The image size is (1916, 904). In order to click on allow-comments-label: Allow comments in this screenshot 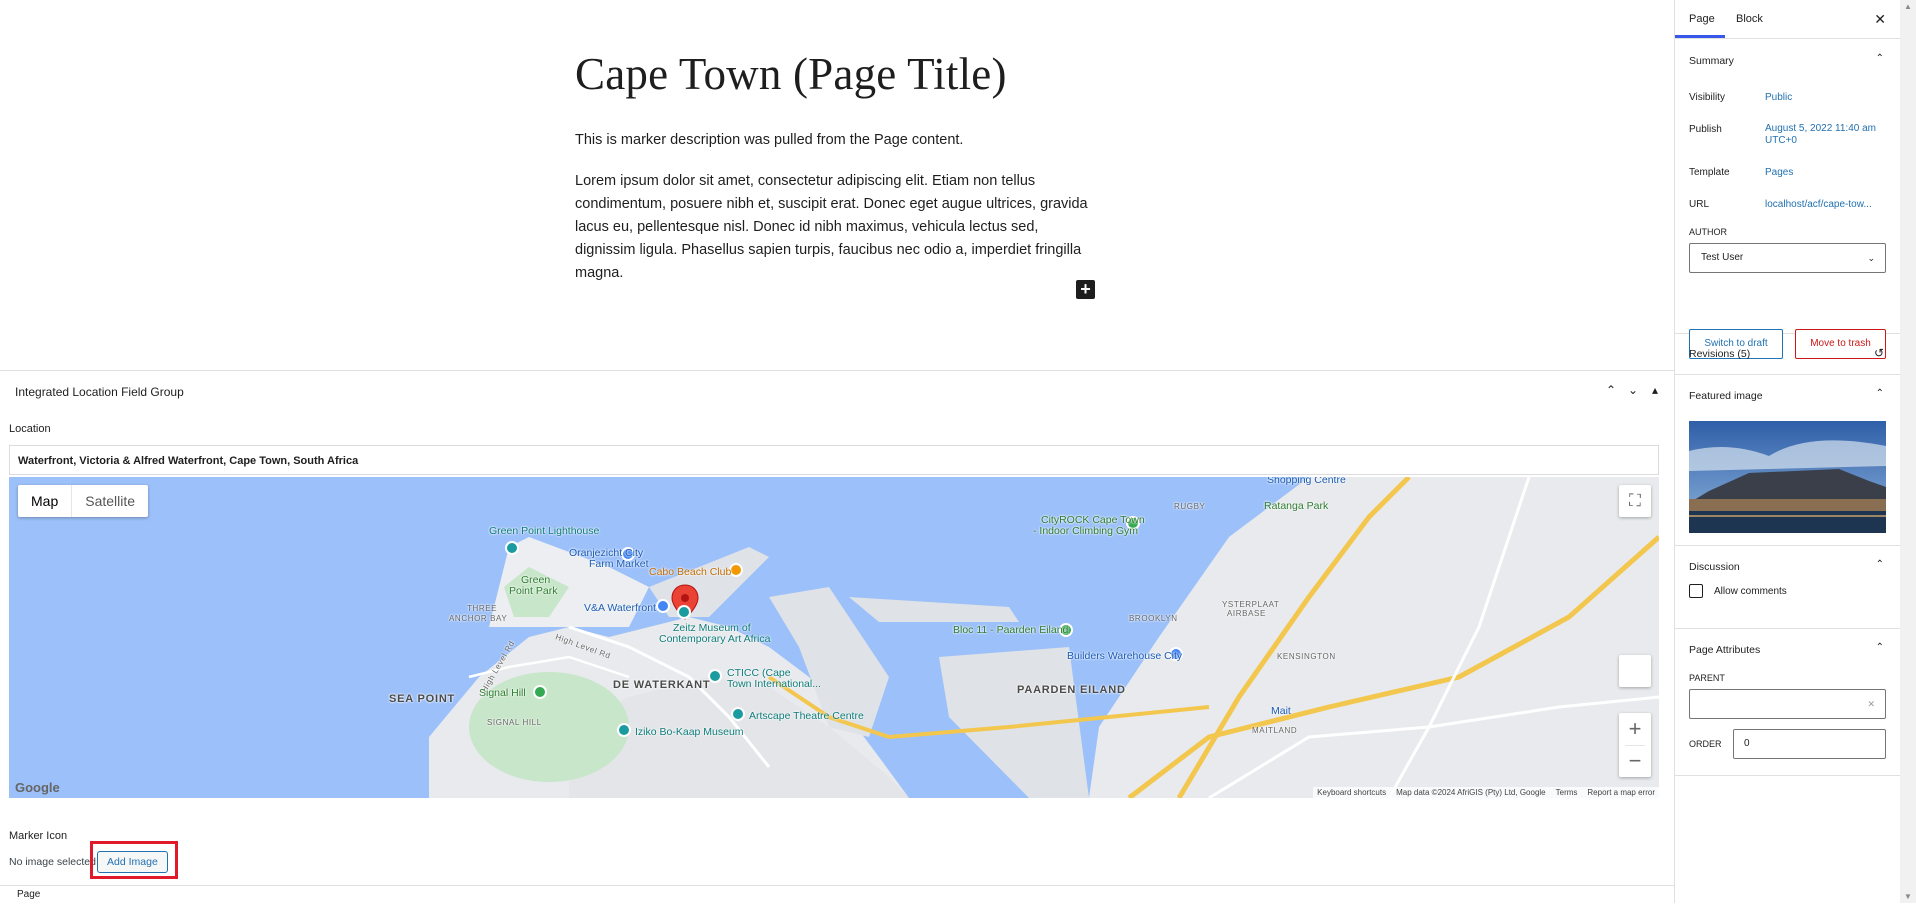, I will do `click(1750, 591)`.